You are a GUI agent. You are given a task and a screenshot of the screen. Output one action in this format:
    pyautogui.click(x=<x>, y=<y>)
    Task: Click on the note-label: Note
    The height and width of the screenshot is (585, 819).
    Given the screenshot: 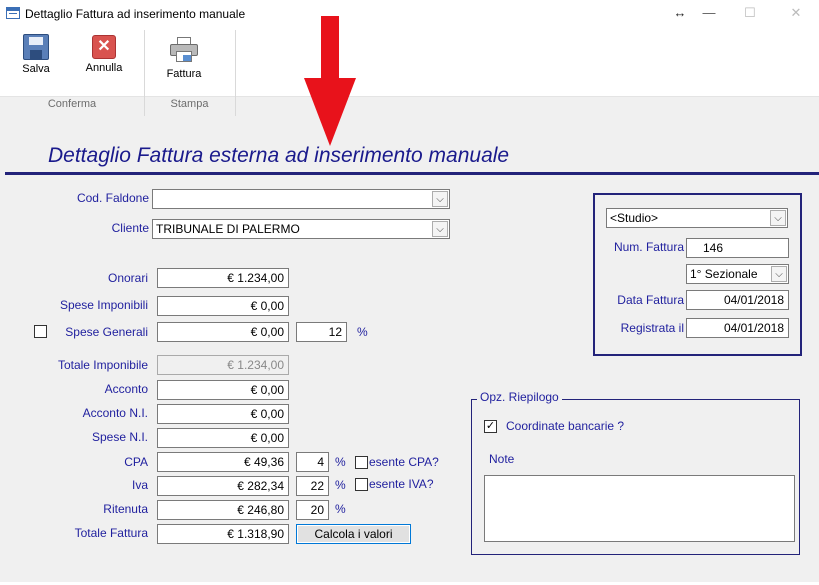 What is the action you would take?
    pyautogui.click(x=502, y=459)
    